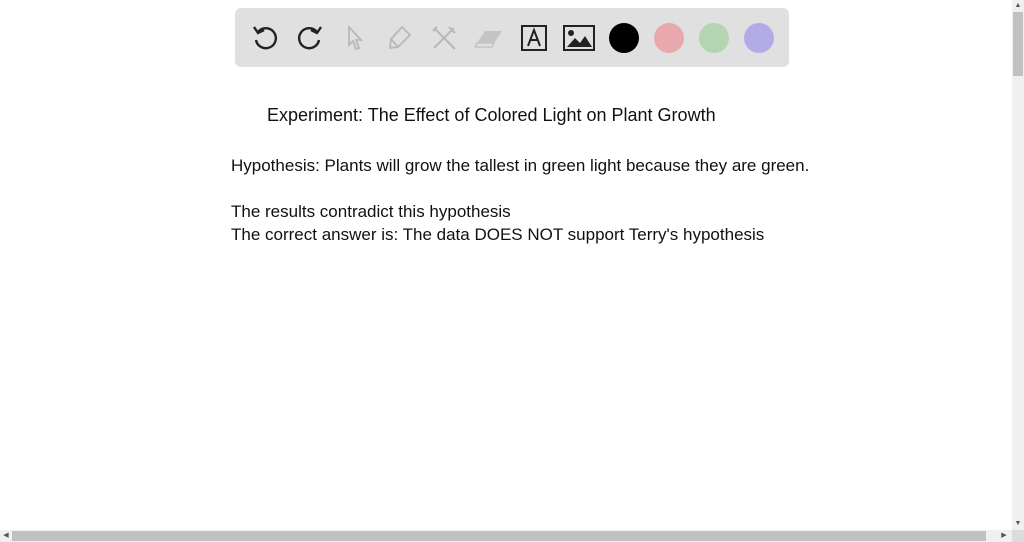  What do you see at coordinates (624, 38) in the screenshot?
I see `color-black` at bounding box center [624, 38].